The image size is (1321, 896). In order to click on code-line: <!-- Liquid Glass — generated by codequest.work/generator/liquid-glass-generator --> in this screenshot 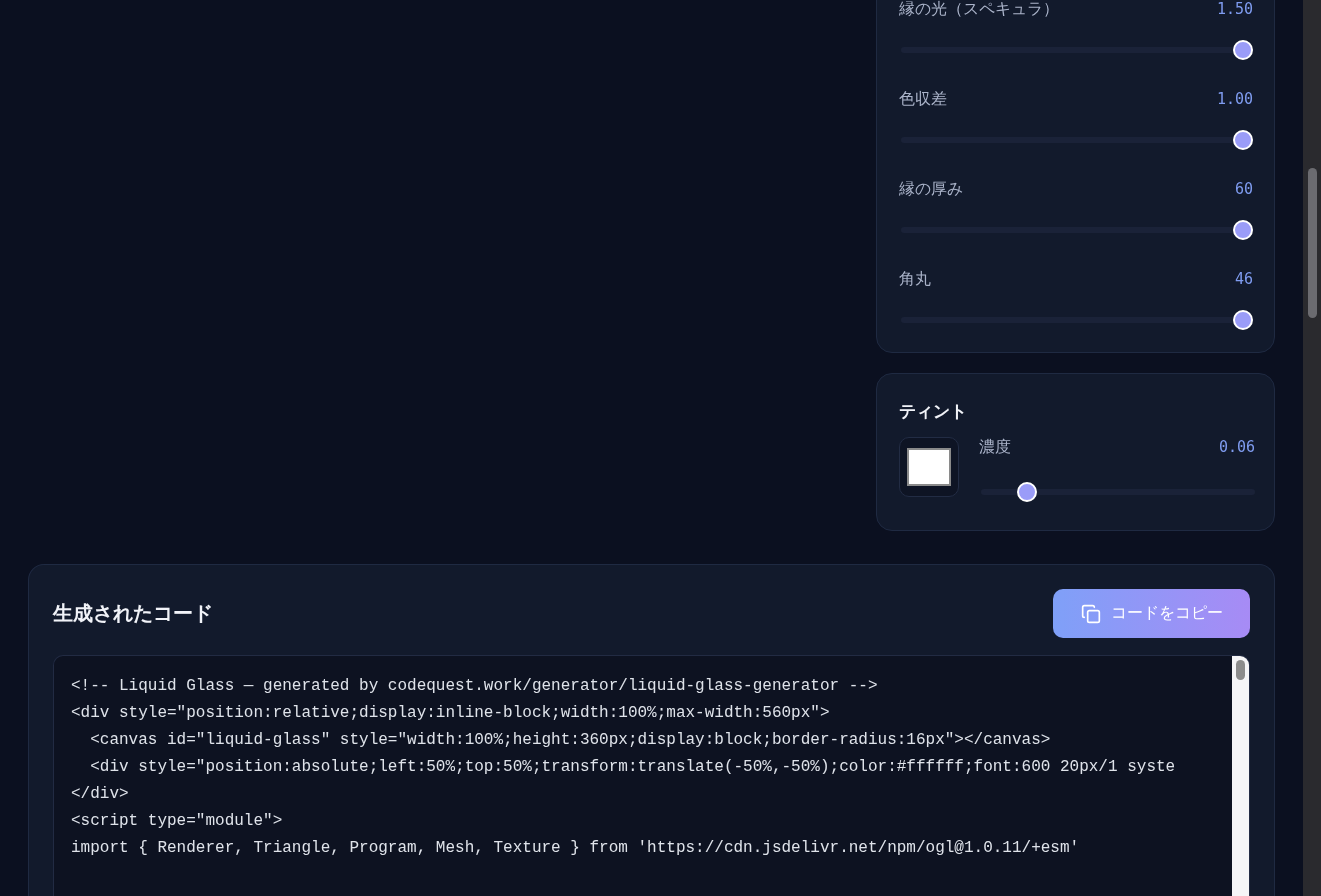, I will do `click(475, 686)`.